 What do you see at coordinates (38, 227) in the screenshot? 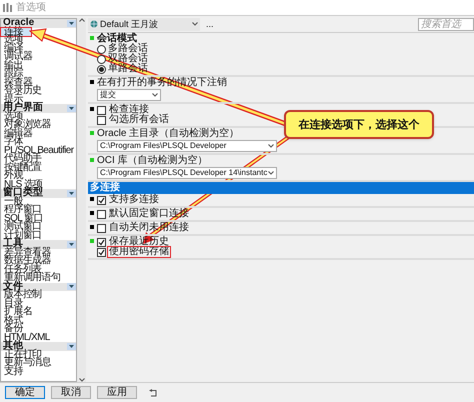
I see `sidebar-item: 测试窗口` at bounding box center [38, 227].